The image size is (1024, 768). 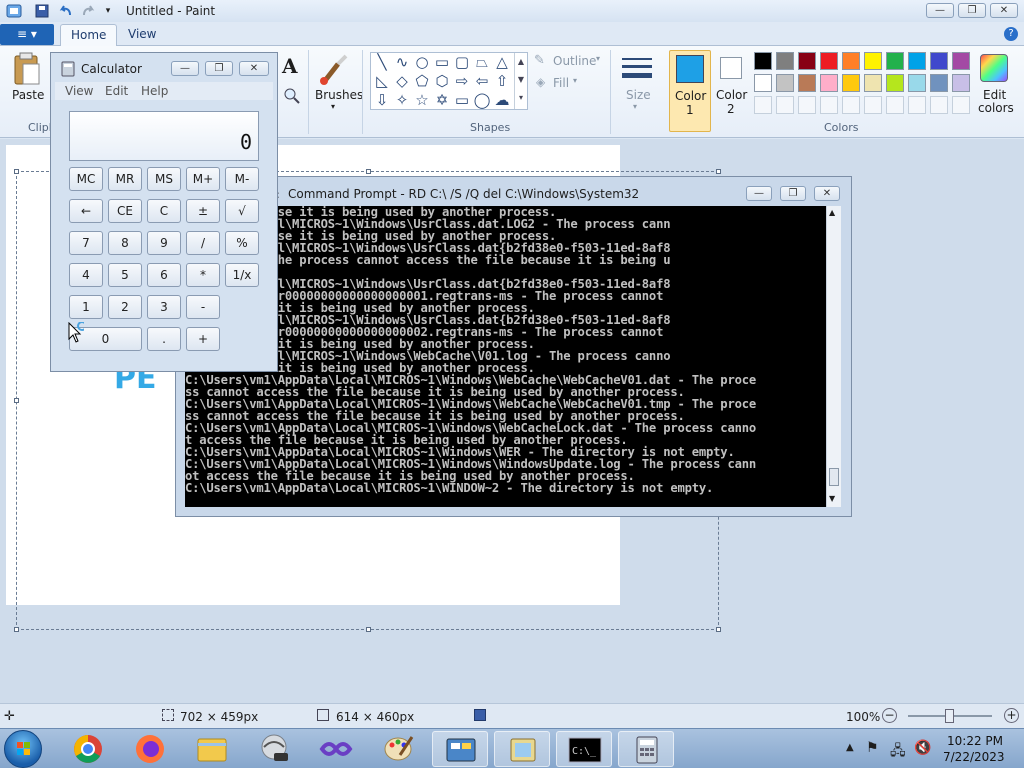 I want to click on calc-button-mc: MC, so click(x=86, y=179).